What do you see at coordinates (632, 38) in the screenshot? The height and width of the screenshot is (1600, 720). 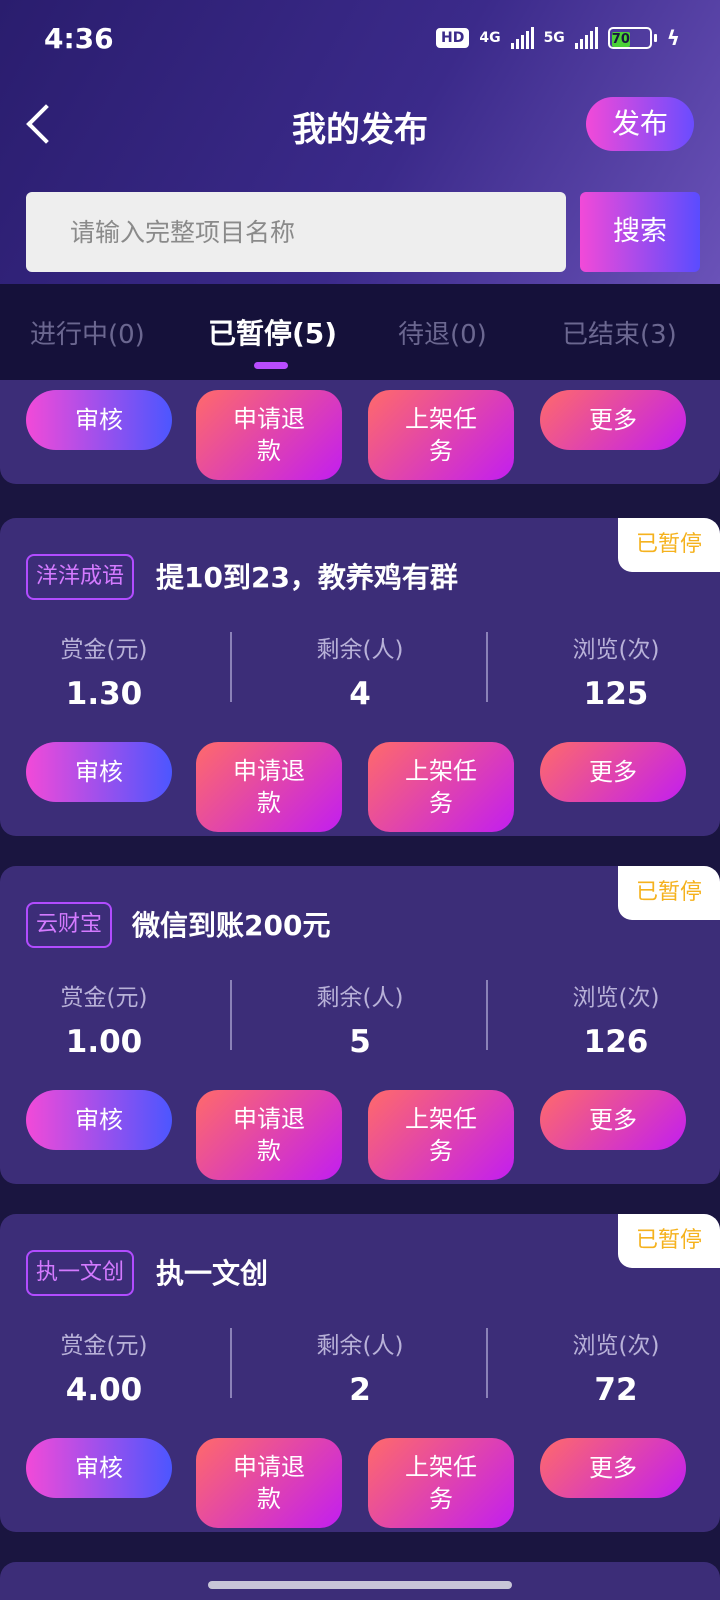 I see `battery-icon: 70` at bounding box center [632, 38].